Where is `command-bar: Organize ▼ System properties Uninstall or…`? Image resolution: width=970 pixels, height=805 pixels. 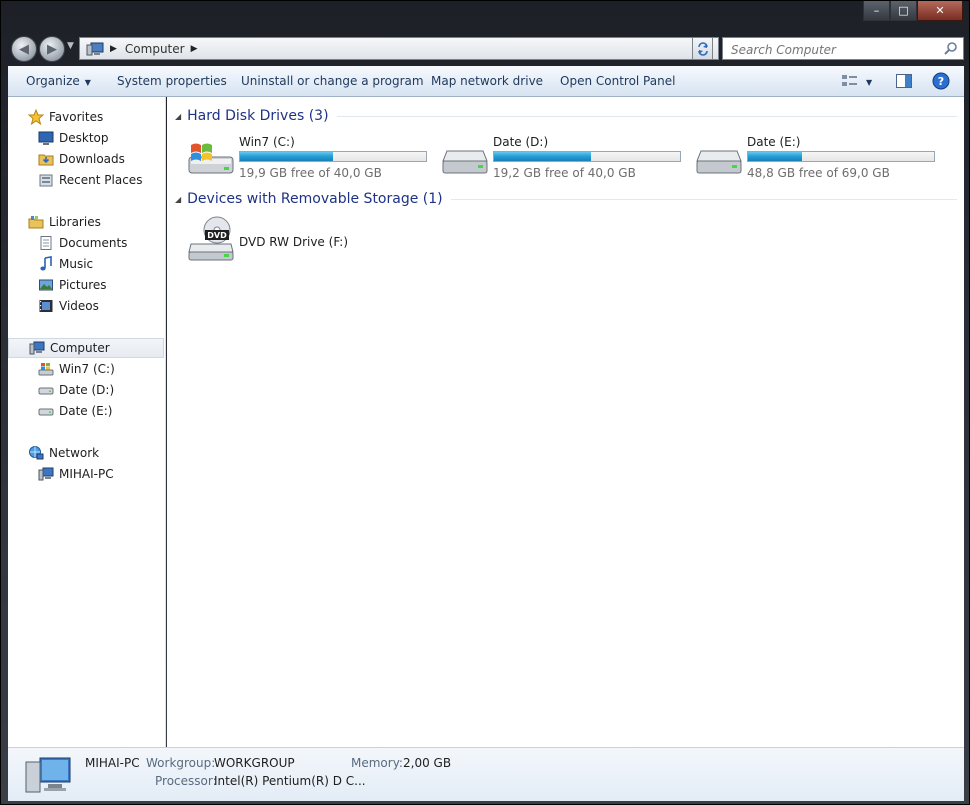
command-bar: Organize ▼ System properties Uninstall or… is located at coordinates (486, 81).